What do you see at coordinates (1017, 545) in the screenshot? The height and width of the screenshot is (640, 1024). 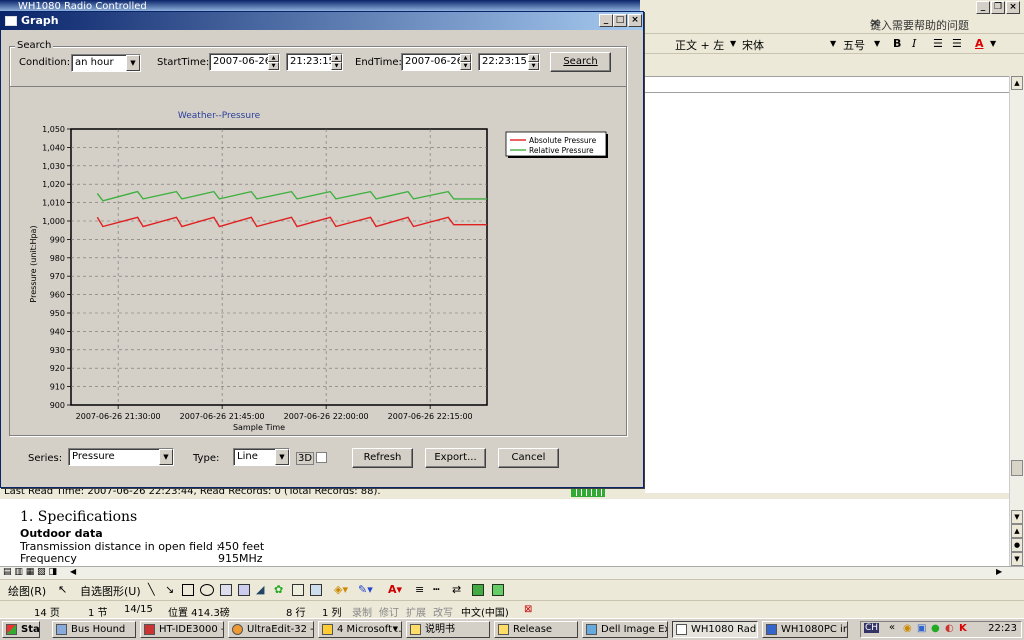 I see `browse-object-icon: ●` at bounding box center [1017, 545].